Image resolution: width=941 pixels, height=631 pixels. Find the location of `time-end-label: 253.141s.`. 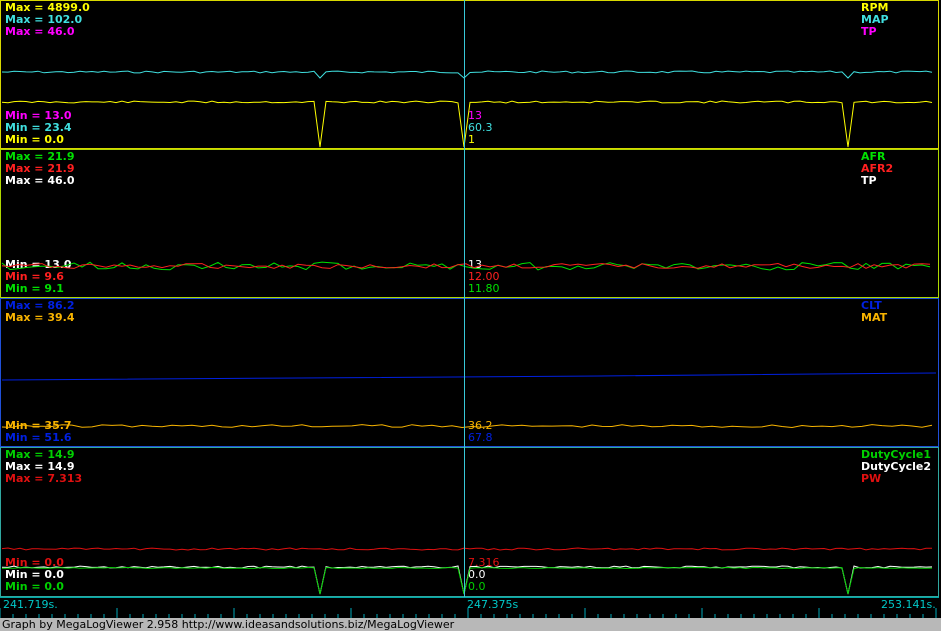

time-end-label: 253.141s. is located at coordinates (908, 604).